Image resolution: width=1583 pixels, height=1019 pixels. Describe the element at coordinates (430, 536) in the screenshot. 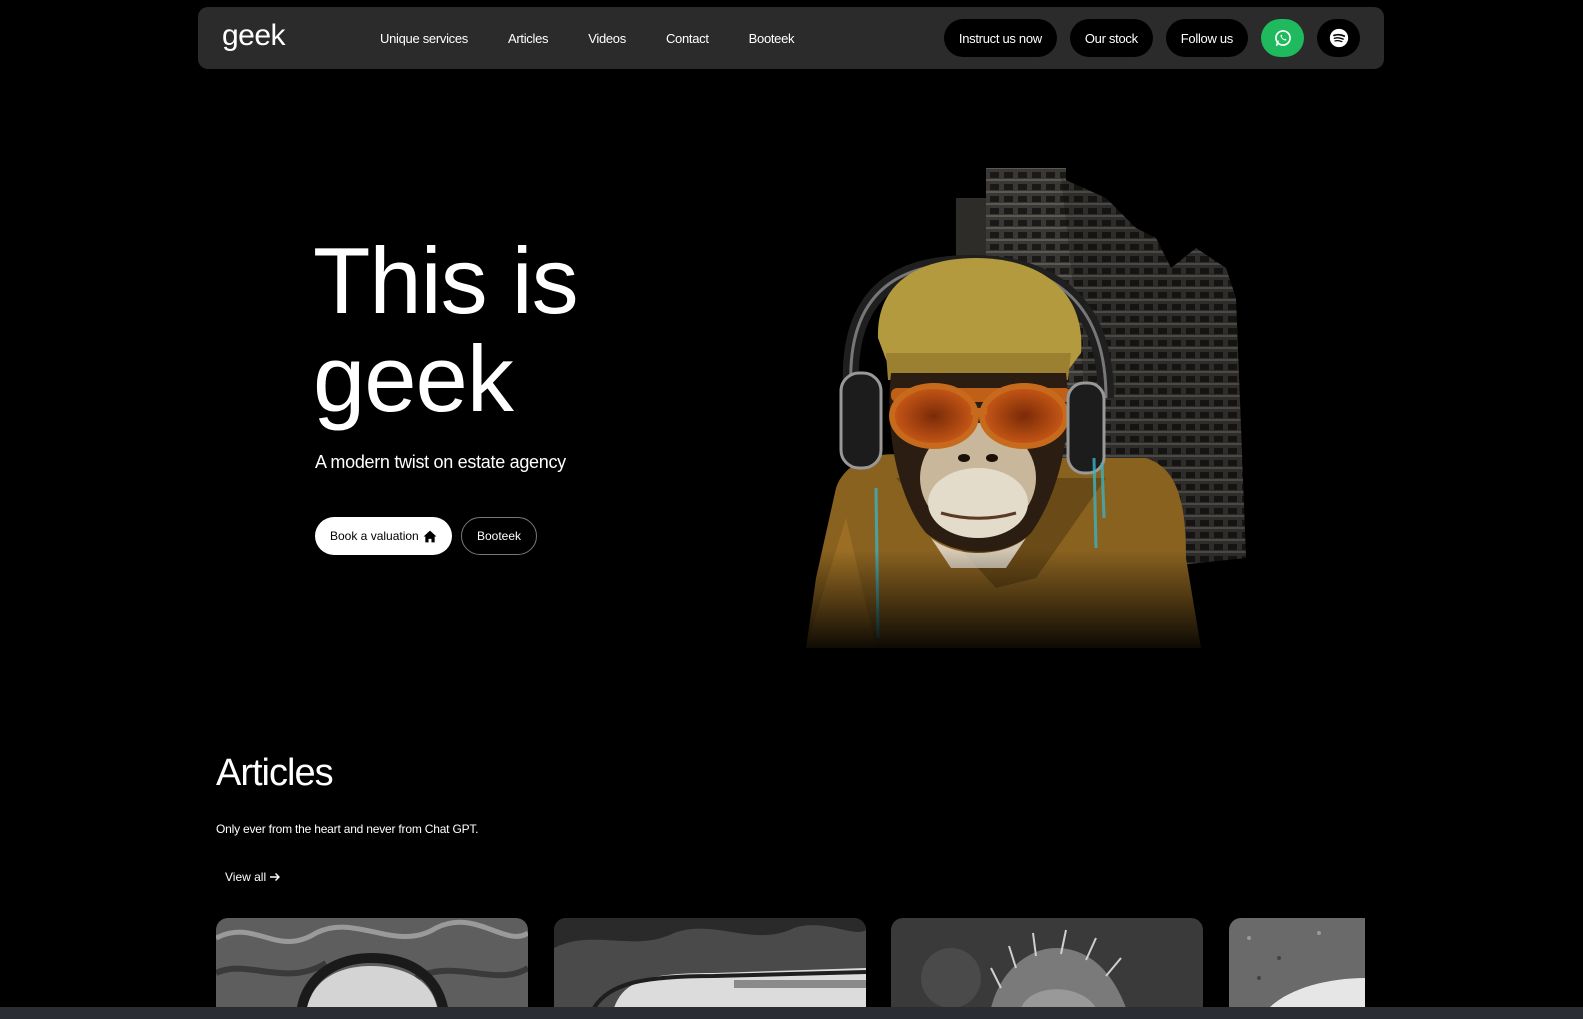

I see `home-icon` at that location.